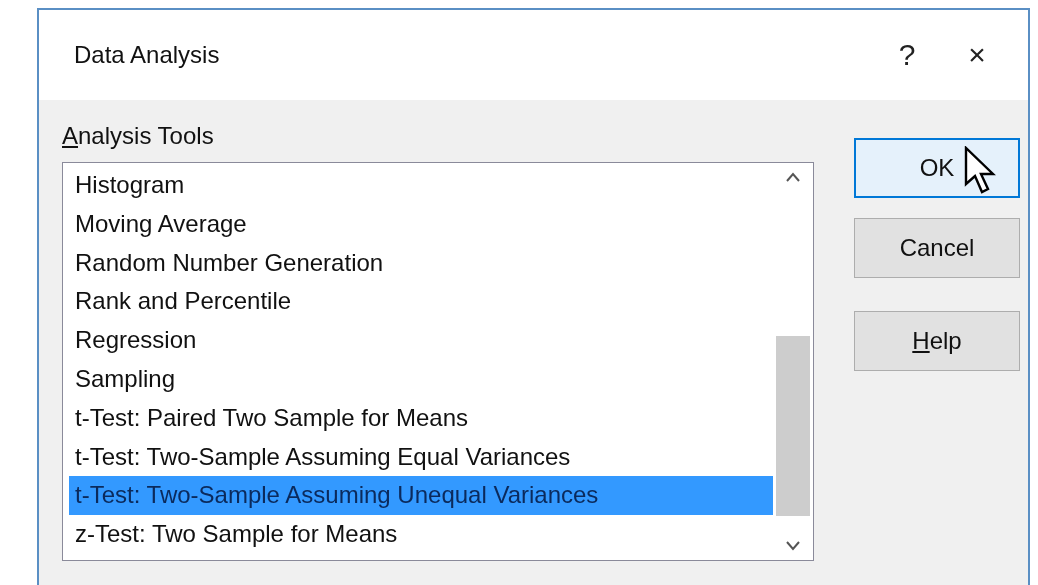 This screenshot has height=585, width=1038. What do you see at coordinates (793, 177) in the screenshot?
I see `scroll-up-icon` at bounding box center [793, 177].